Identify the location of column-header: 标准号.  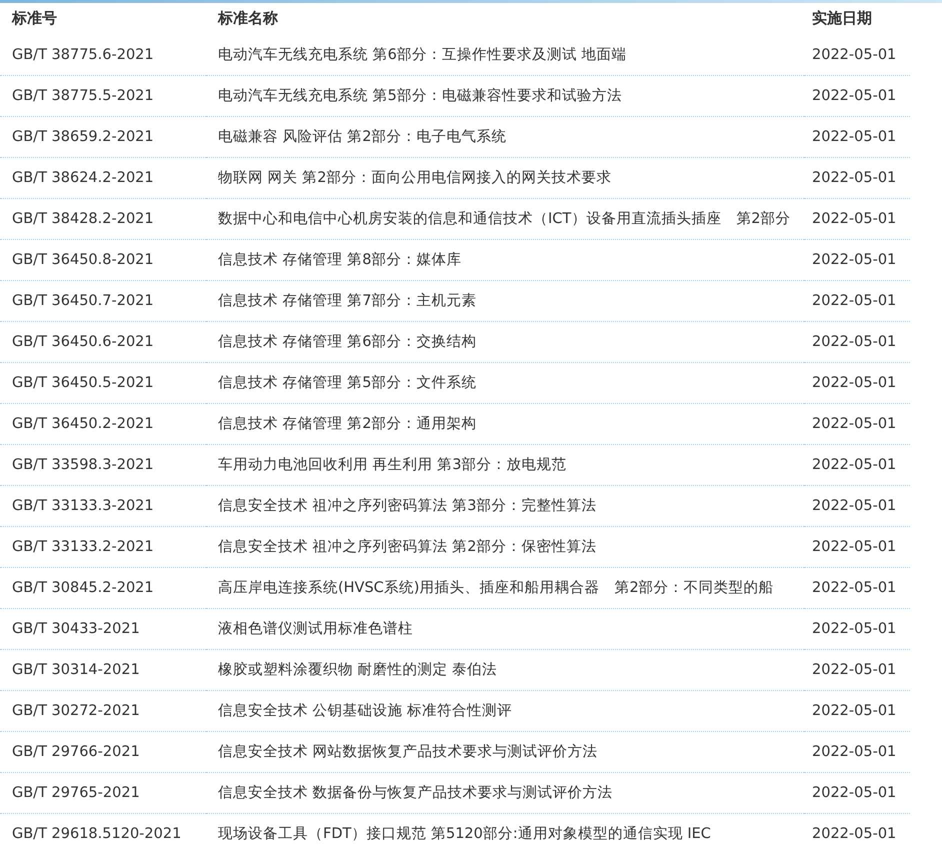
(34, 18).